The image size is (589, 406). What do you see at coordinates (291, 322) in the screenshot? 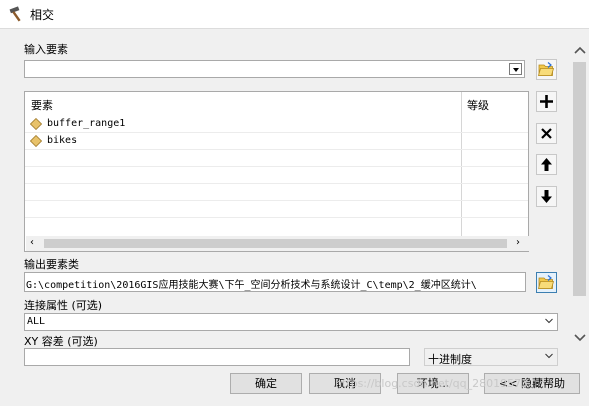
I see `join-attributes-dropdown: ALL` at bounding box center [291, 322].